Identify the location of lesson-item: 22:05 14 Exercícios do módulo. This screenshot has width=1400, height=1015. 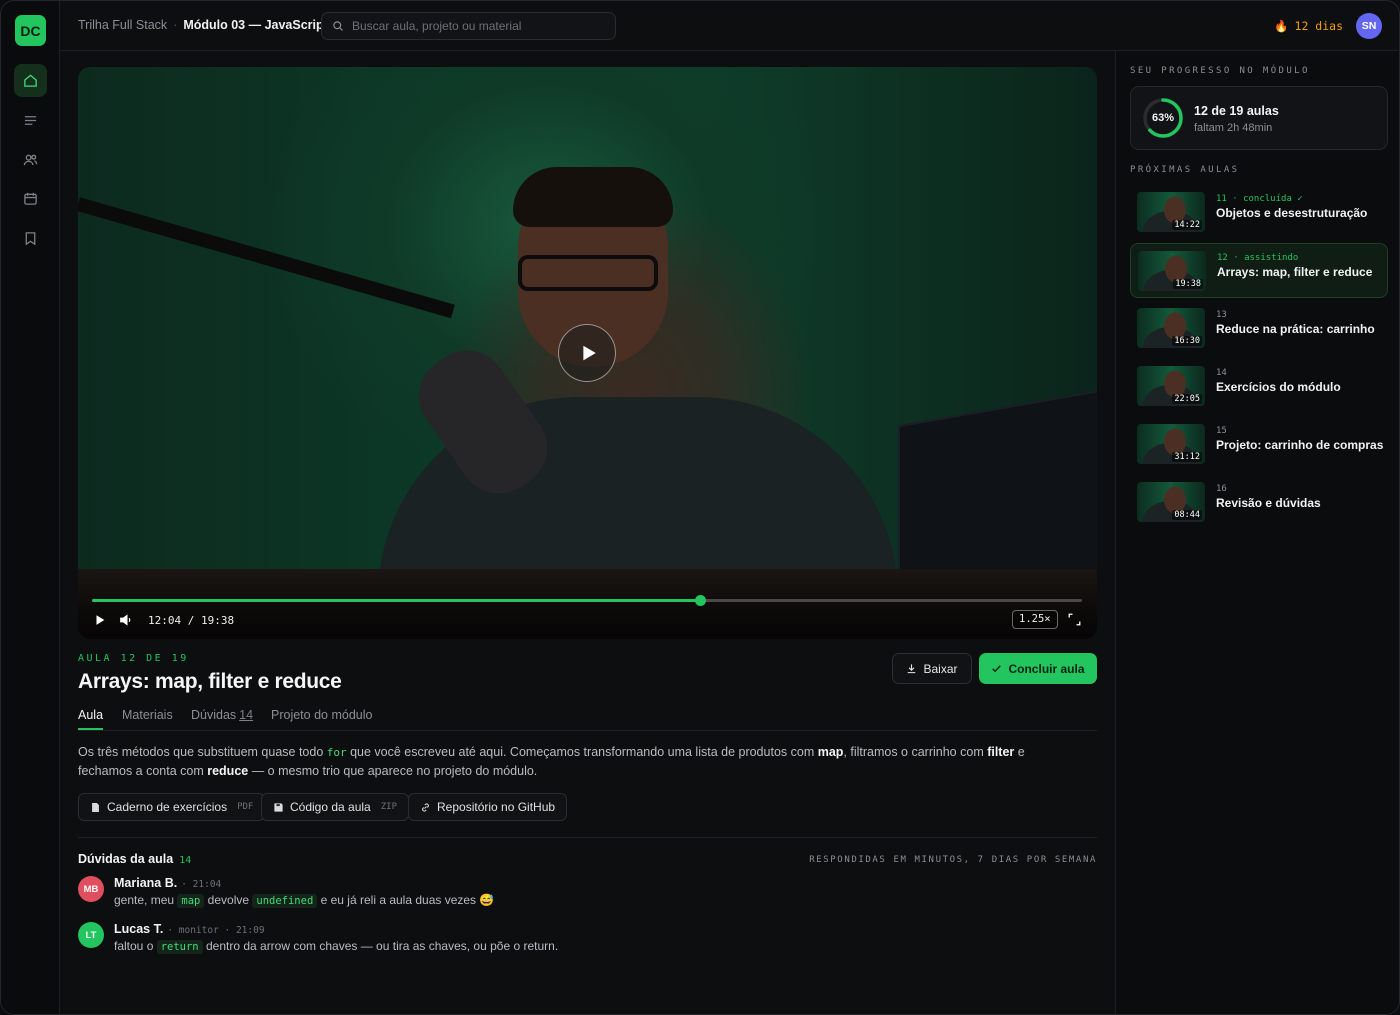
(1259, 386).